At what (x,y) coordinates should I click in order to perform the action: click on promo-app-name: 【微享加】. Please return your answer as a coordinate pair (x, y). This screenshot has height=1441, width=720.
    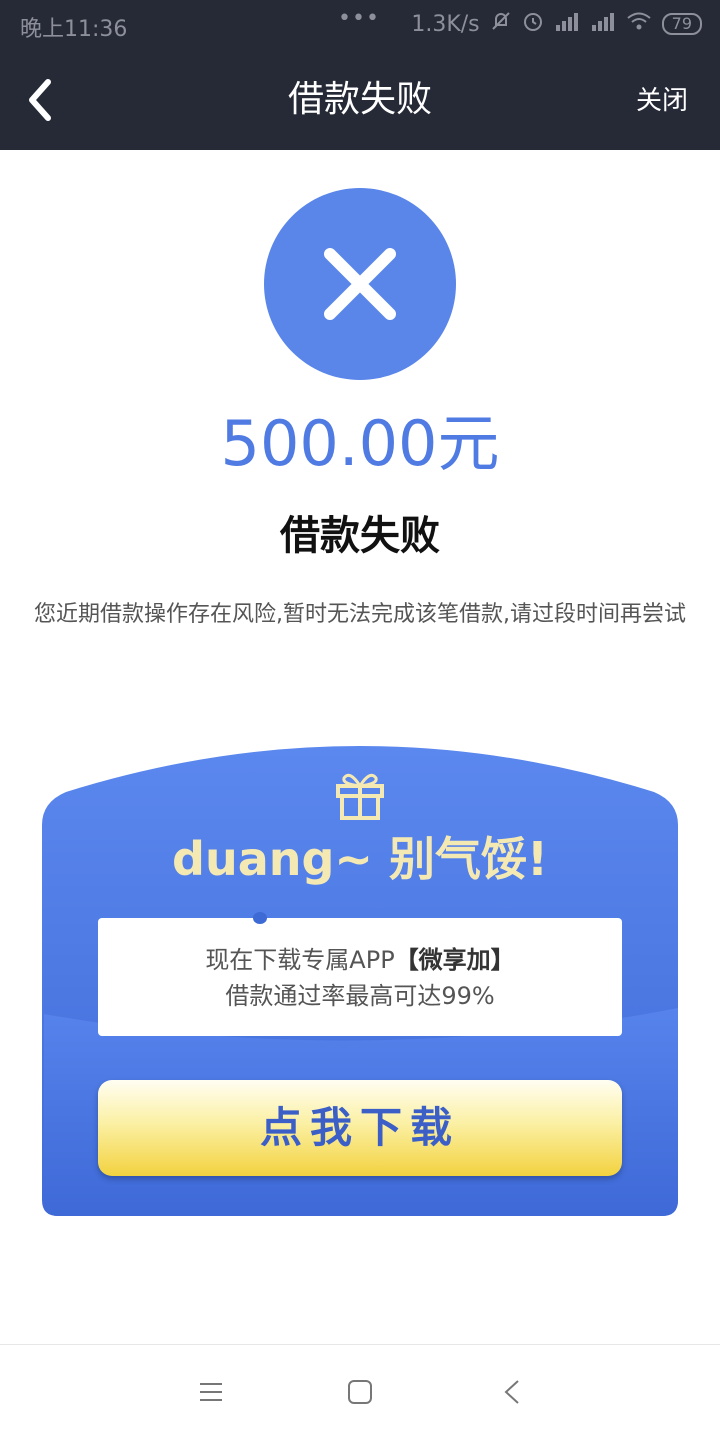
    Looking at the image, I should click on (454, 960).